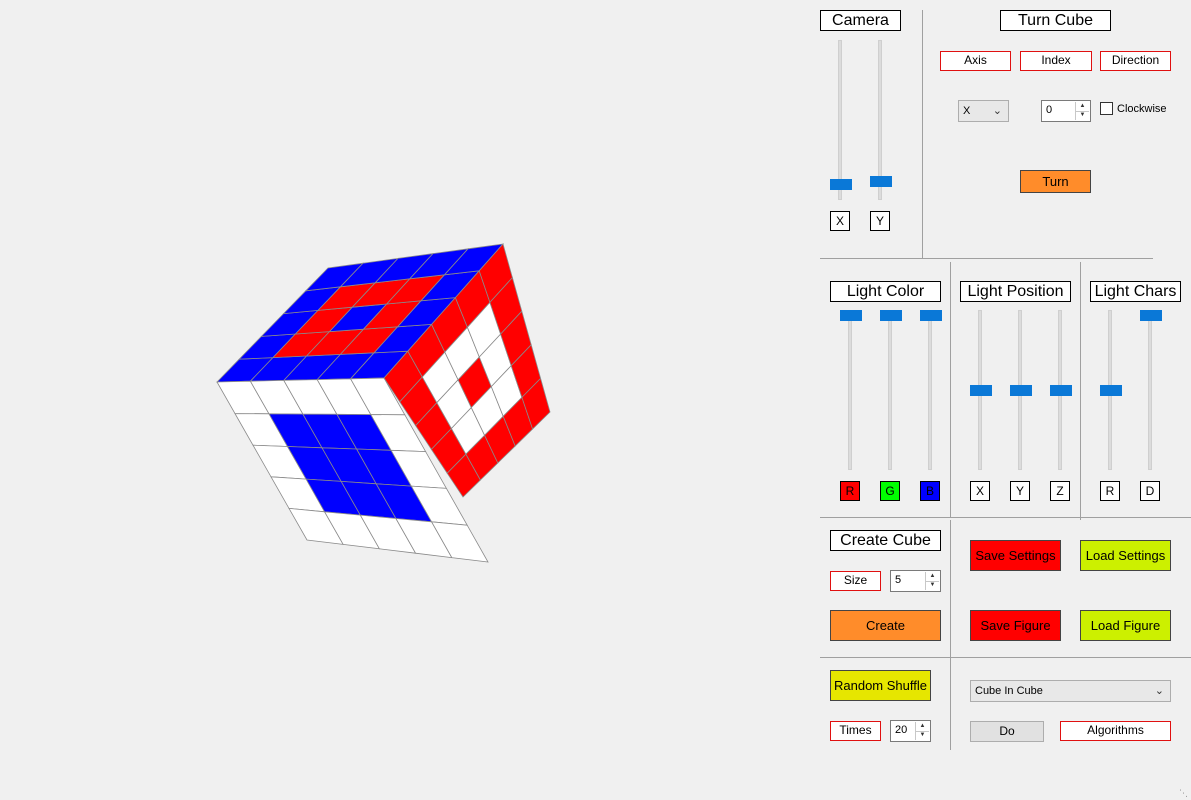 The width and height of the screenshot is (1191, 800). What do you see at coordinates (930, 491) in the screenshot?
I see `light-b-label: B` at bounding box center [930, 491].